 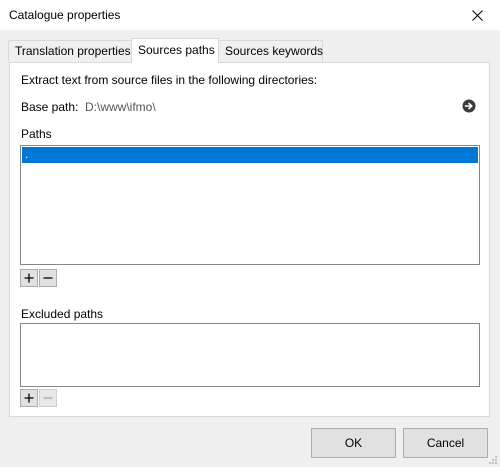 What do you see at coordinates (250, 155) in the screenshot?
I see `list-item: .` at bounding box center [250, 155].